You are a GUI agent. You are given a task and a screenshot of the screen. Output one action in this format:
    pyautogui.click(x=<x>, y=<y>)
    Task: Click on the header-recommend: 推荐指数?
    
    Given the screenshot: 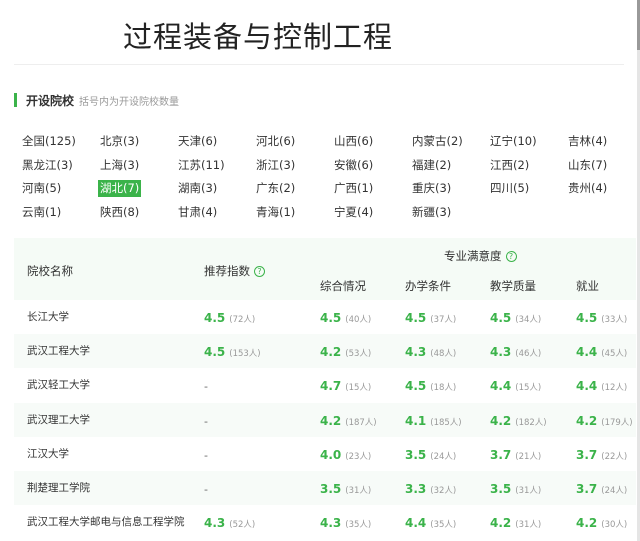 What is the action you would take?
    pyautogui.click(x=234, y=271)
    